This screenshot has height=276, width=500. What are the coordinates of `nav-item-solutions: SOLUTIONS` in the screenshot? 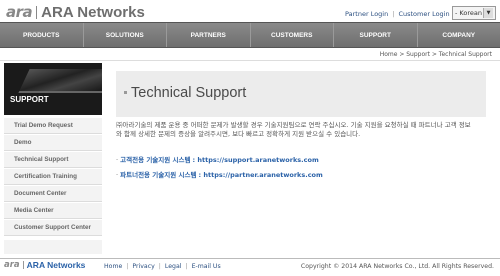 It's located at (125, 35).